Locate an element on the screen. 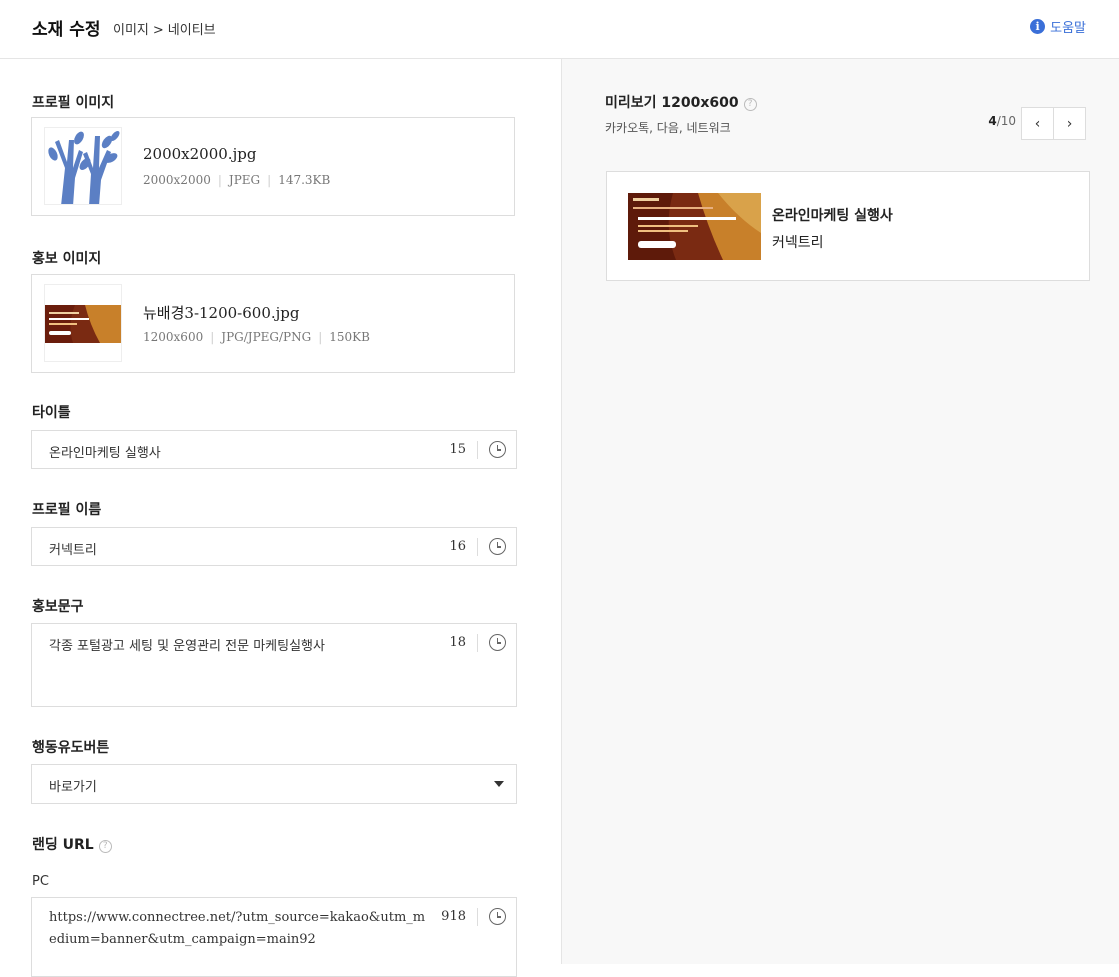 The image size is (1119, 977). promo-banner-thumbnail is located at coordinates (83, 324).